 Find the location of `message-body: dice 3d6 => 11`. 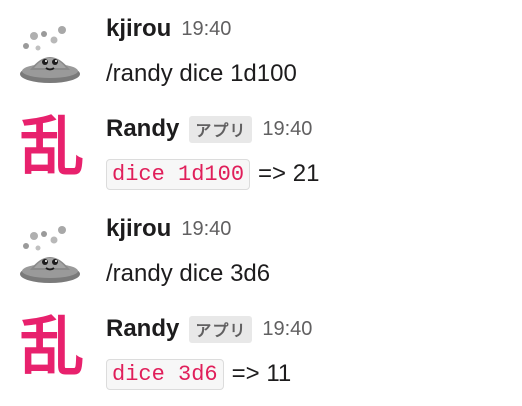

message-body: dice 3d6 => 11 is located at coordinates (198, 374).